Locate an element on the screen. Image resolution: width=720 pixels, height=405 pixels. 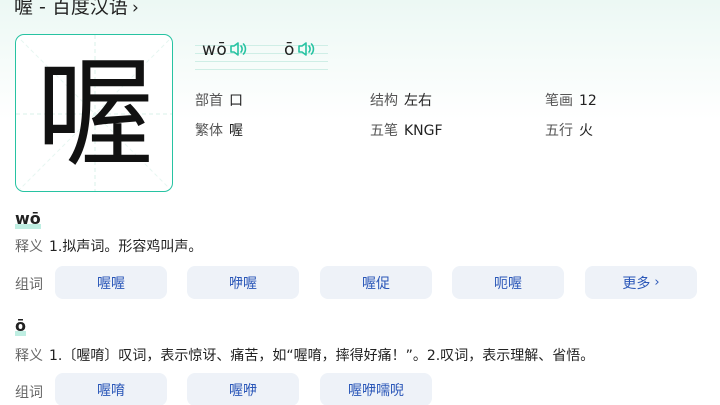
info-traditional: 繁体喔 is located at coordinates (219, 130).